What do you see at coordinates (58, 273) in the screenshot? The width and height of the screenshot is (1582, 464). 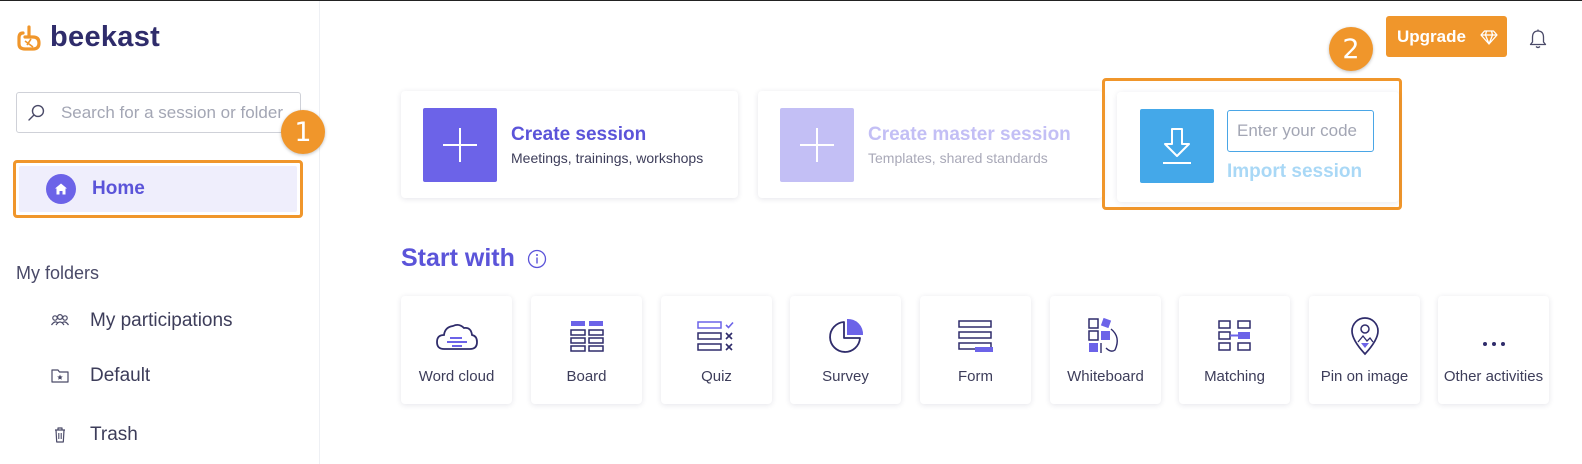 I see `my-folders-heading: My folders` at bounding box center [58, 273].